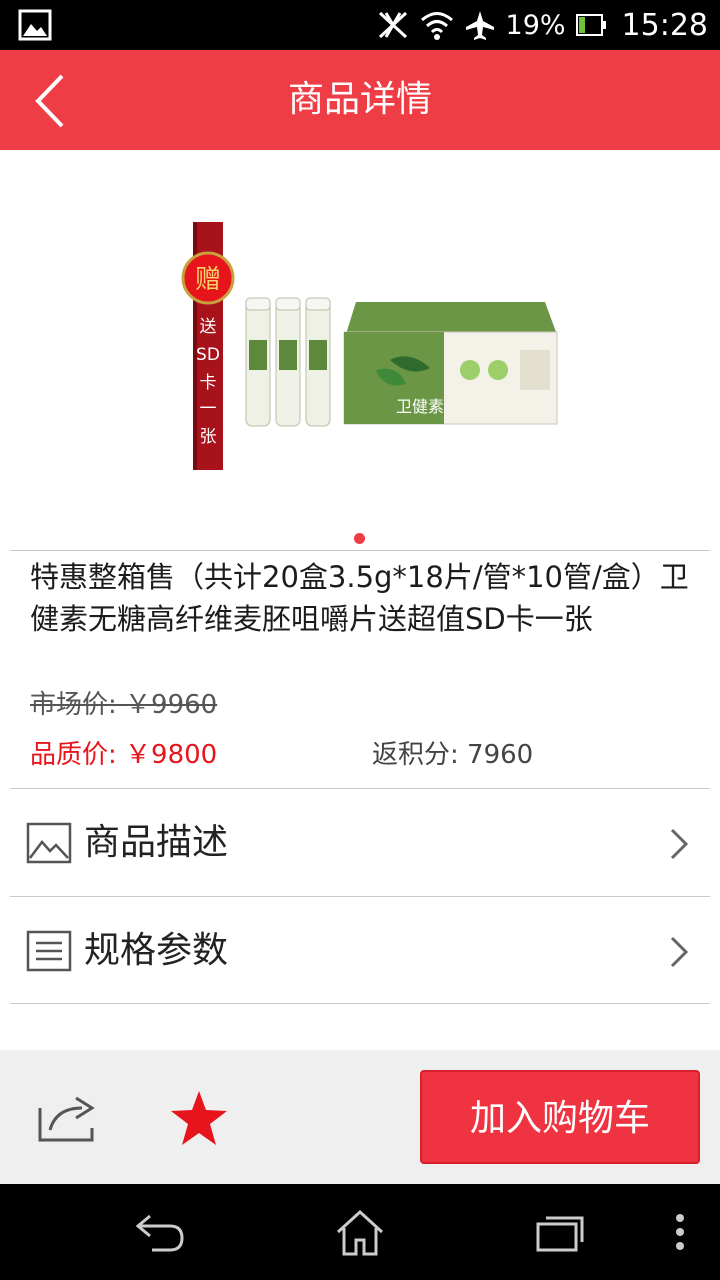 This screenshot has width=720, height=1280. What do you see at coordinates (436, 26) in the screenshot?
I see `wifi-icon` at bounding box center [436, 26].